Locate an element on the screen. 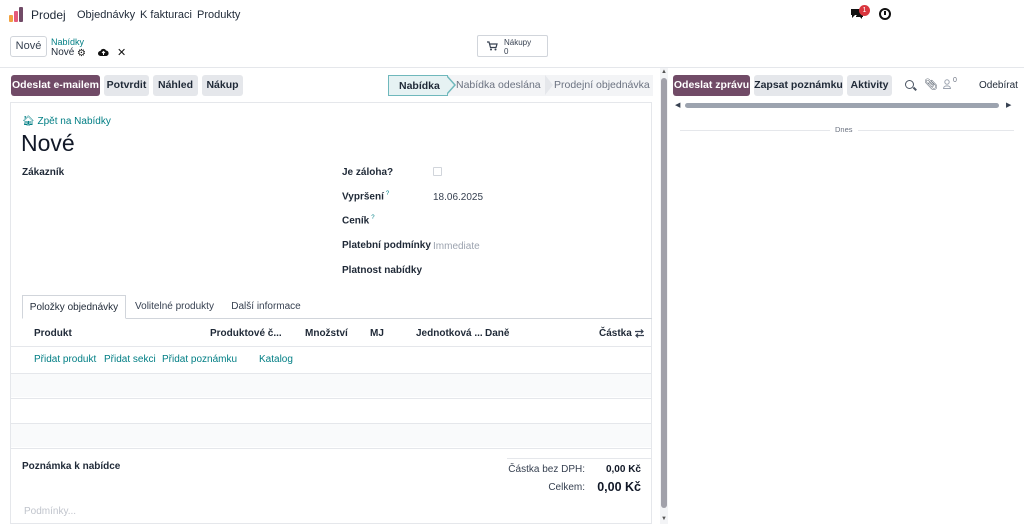 The width and height of the screenshot is (1024, 524). attachment-paperclip-icon: 📎︎ is located at coordinates (931, 84).